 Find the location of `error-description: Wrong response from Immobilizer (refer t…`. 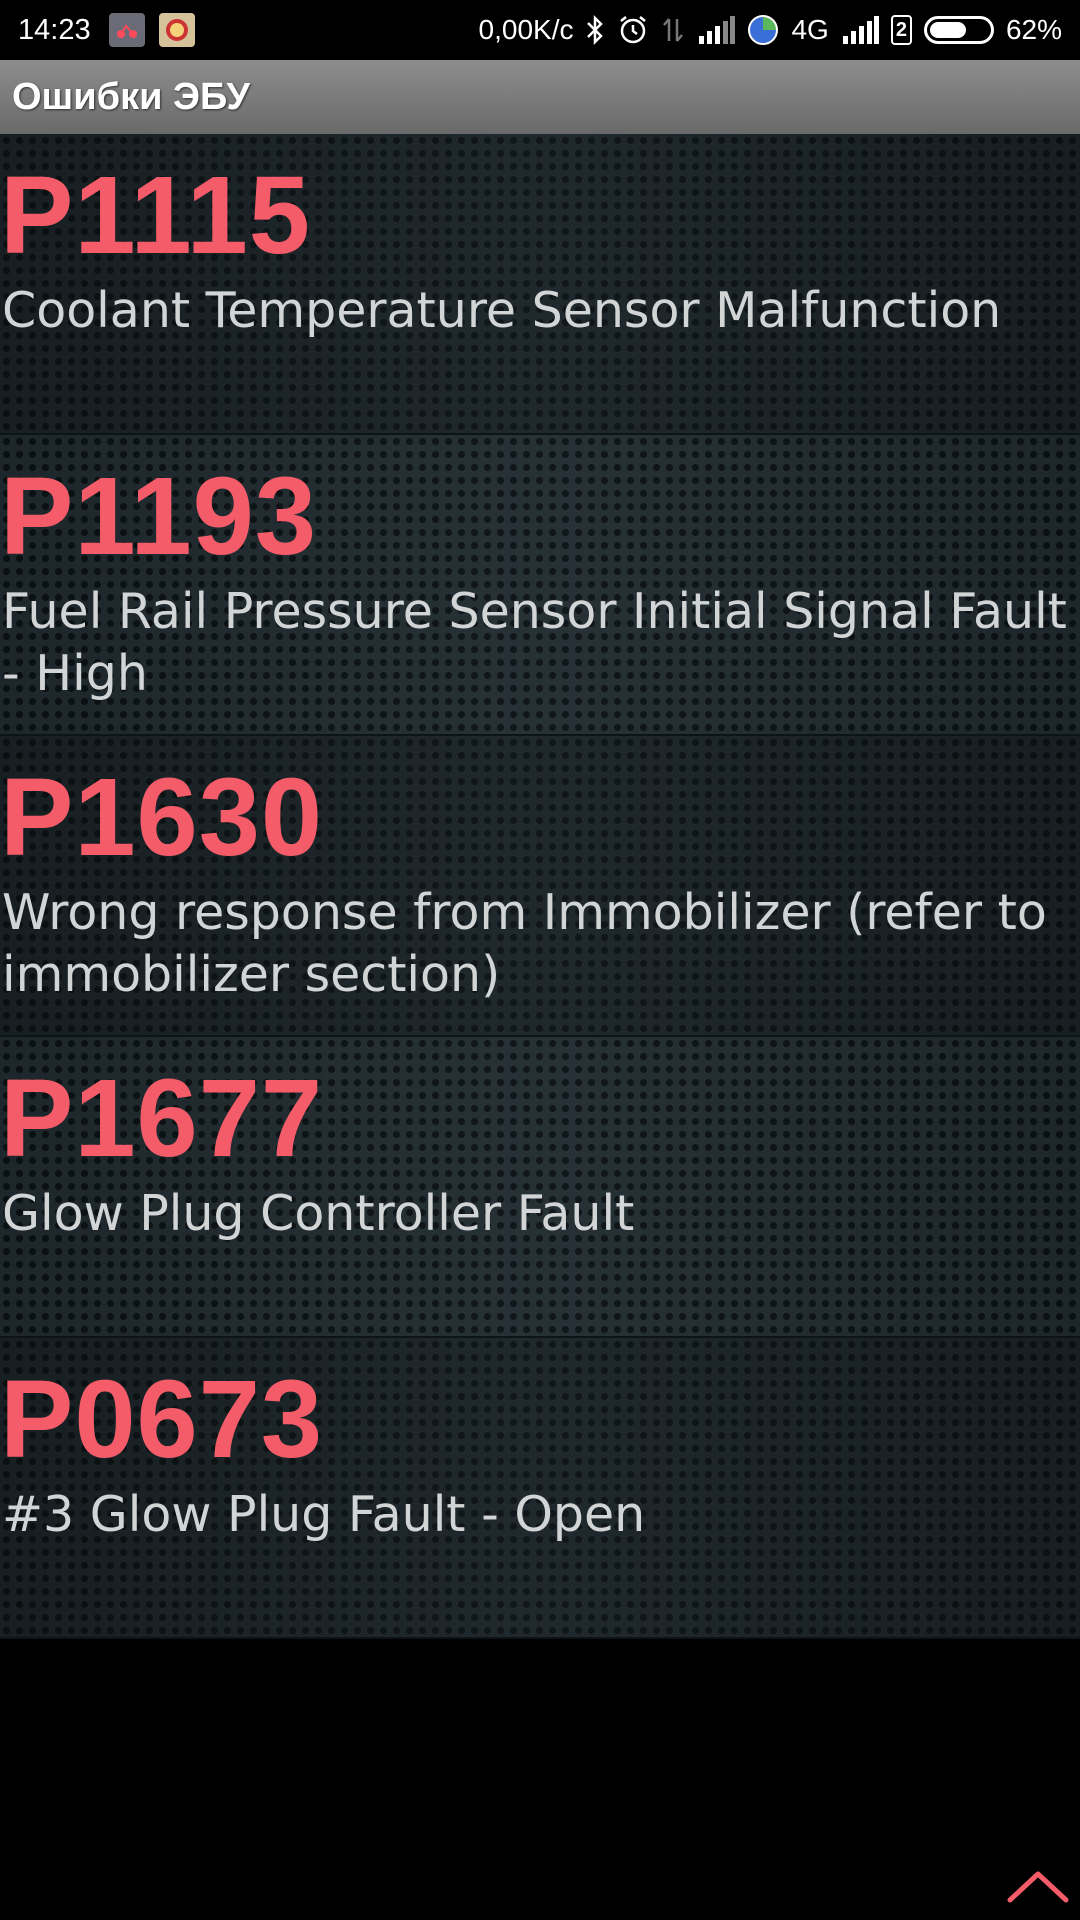

error-description: Wrong response from Immobilizer (refer t… is located at coordinates (524, 943).